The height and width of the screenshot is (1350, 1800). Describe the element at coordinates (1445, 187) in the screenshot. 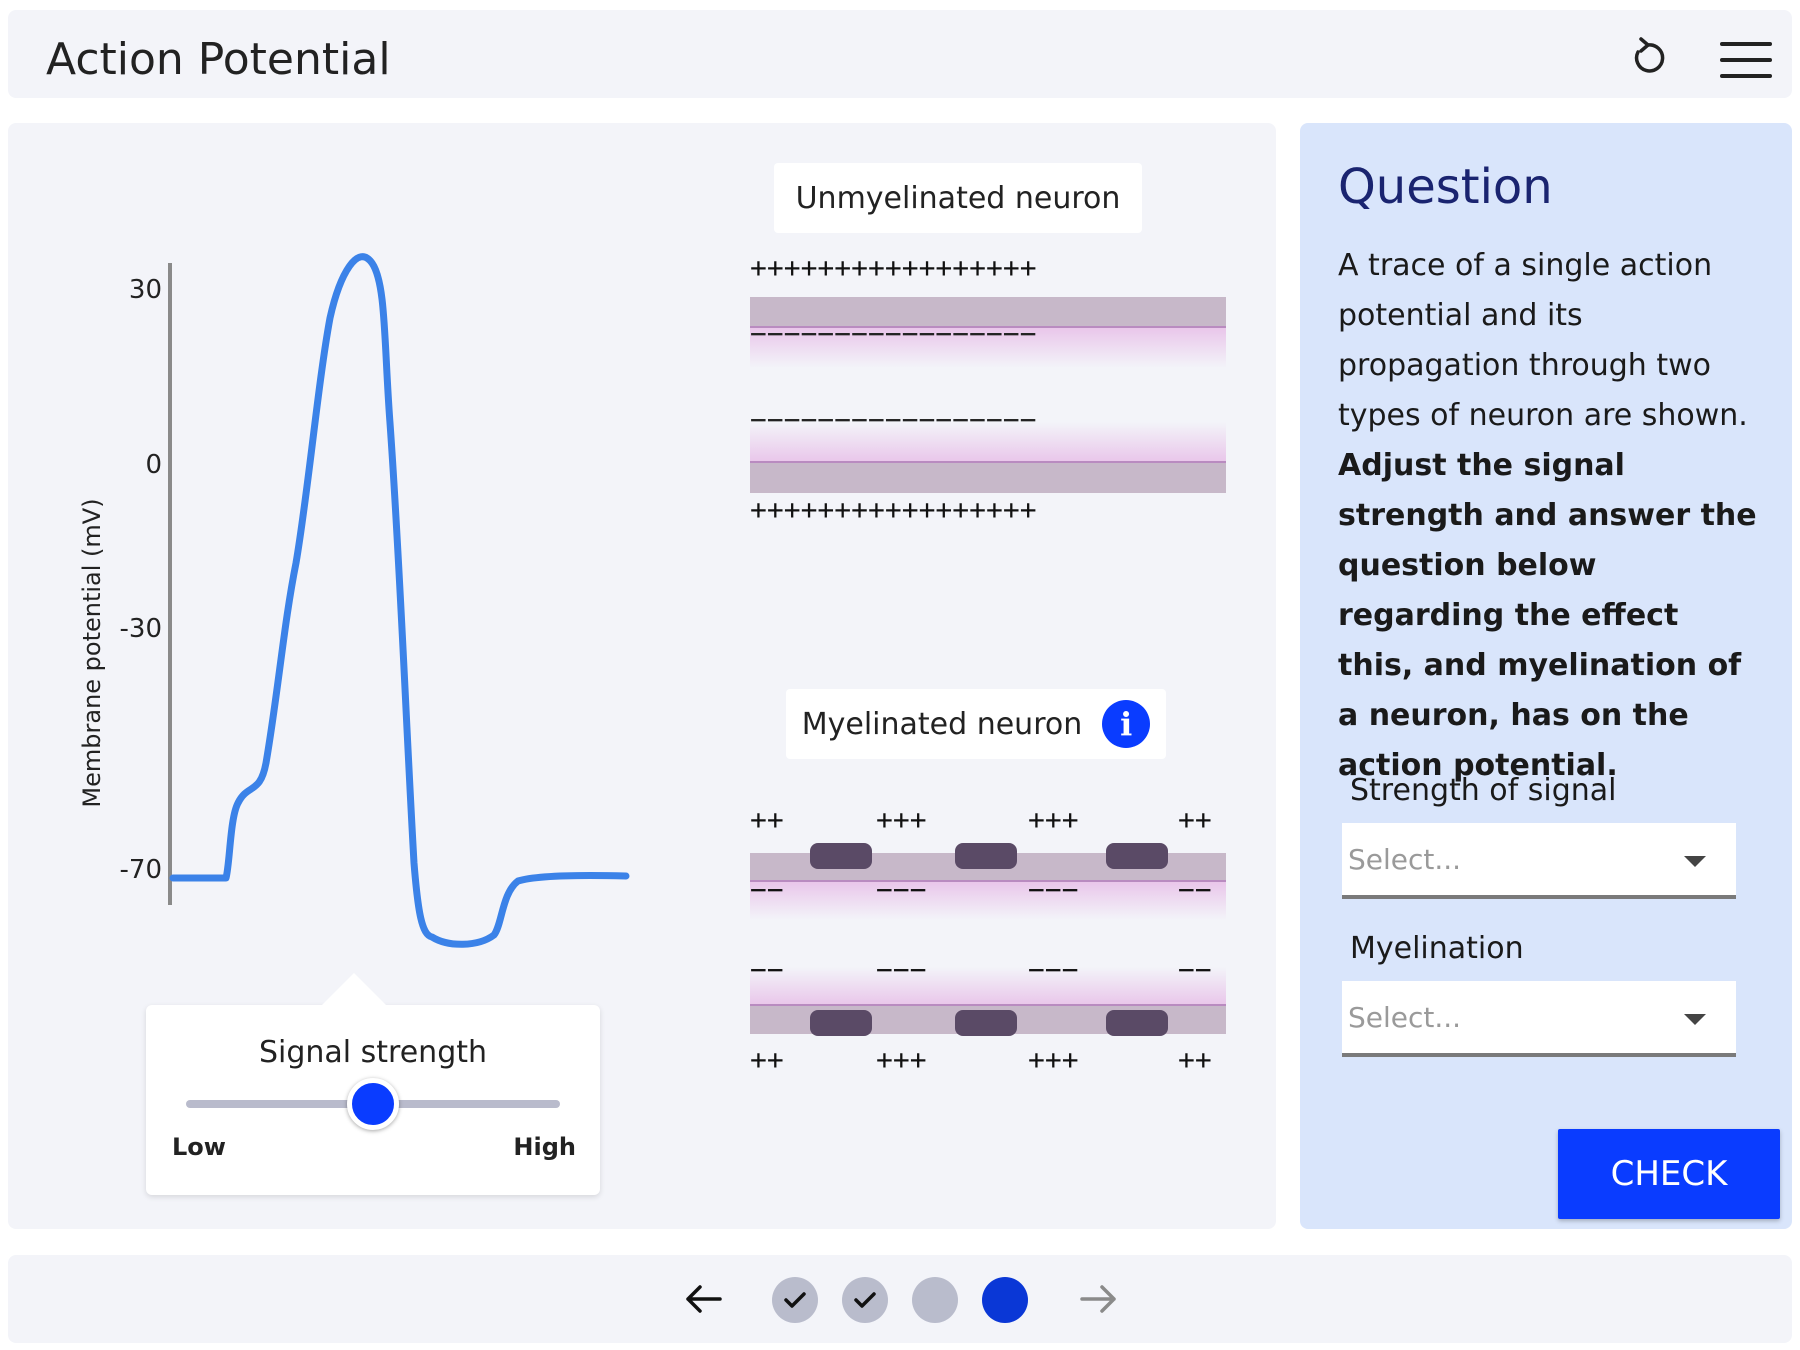

I see `question-title: Question` at that location.